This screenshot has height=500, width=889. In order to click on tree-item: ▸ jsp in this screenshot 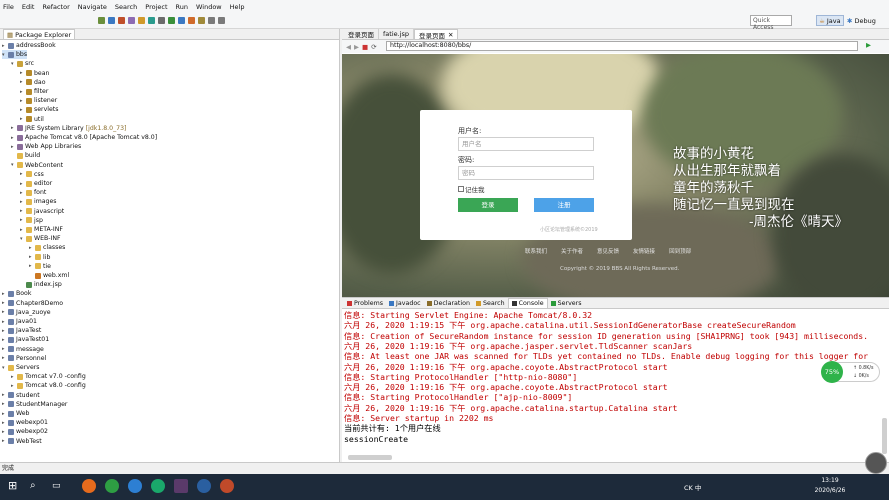, I will do `click(31, 220)`.